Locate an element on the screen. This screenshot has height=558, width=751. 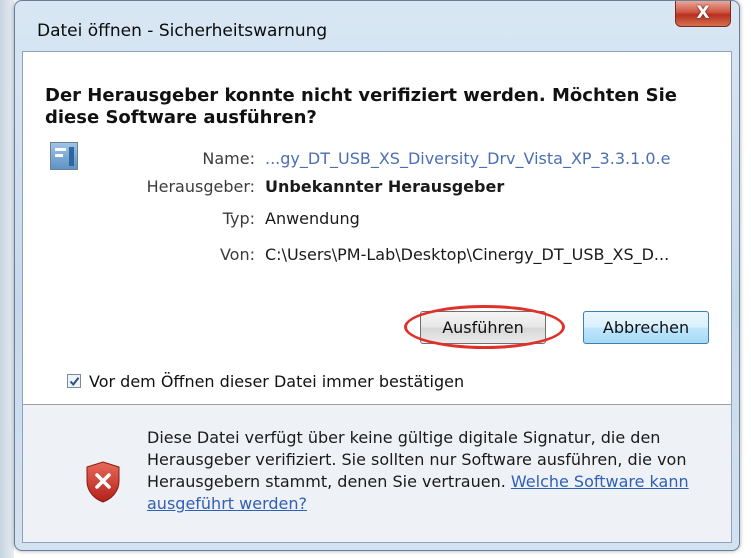
shield-error-icon is located at coordinates (103, 482).